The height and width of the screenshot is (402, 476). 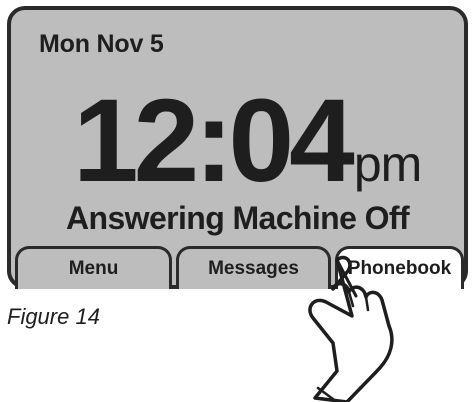 What do you see at coordinates (93, 267) in the screenshot?
I see `menu-button: Menu` at bounding box center [93, 267].